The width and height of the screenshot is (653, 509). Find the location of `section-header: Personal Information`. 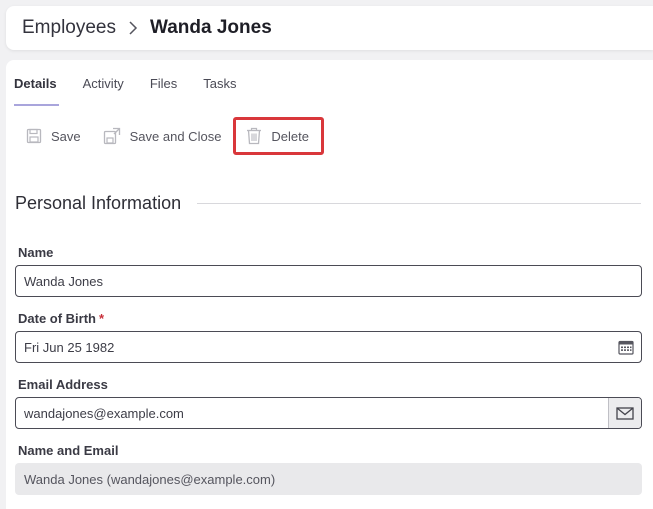

section-header: Personal Information is located at coordinates (328, 203).